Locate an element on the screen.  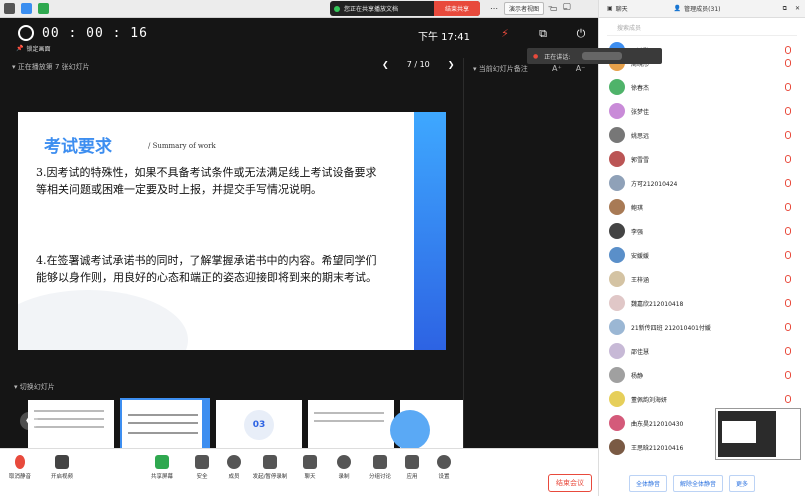
participant-name: 邵佳慧 is located at coordinates (640, 352).